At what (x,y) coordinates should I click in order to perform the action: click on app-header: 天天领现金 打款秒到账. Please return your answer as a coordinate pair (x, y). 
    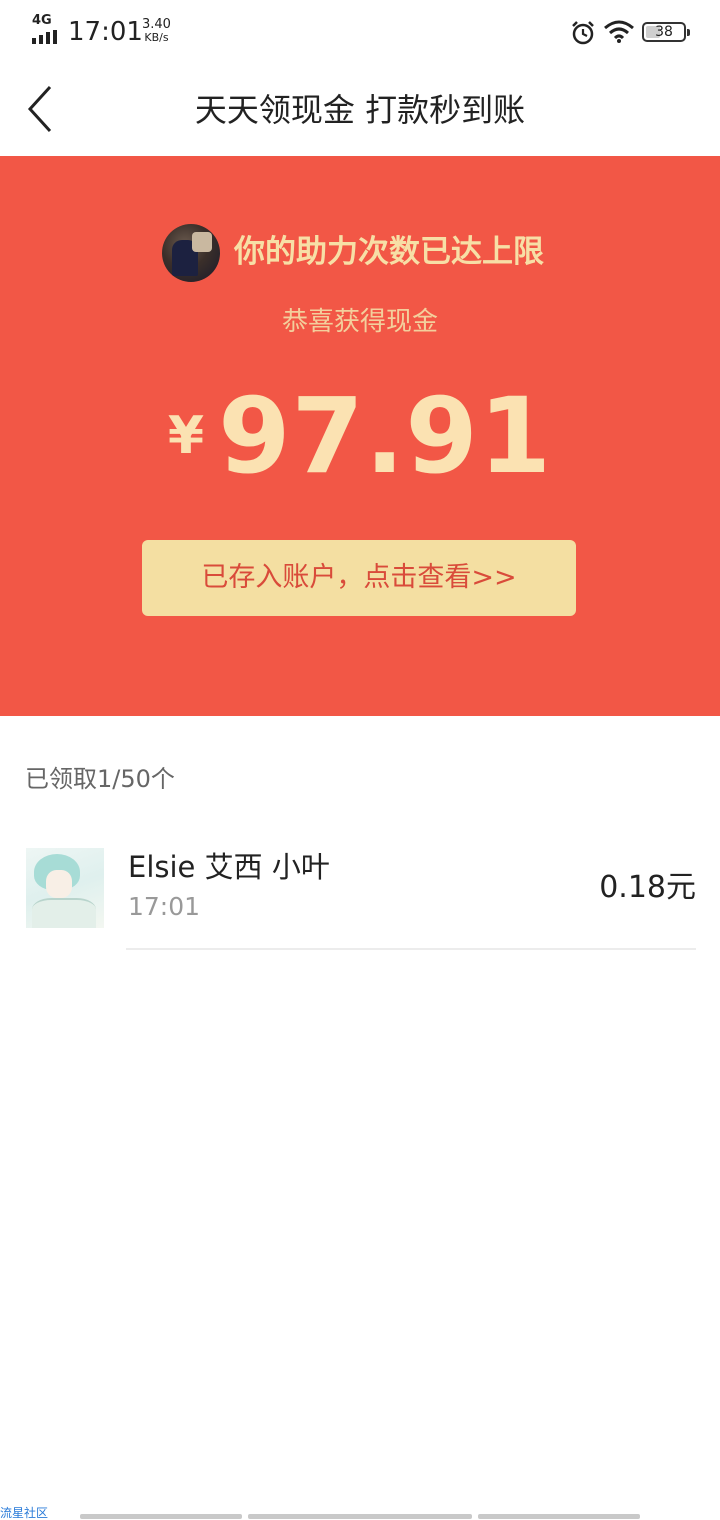
    Looking at the image, I should click on (360, 110).